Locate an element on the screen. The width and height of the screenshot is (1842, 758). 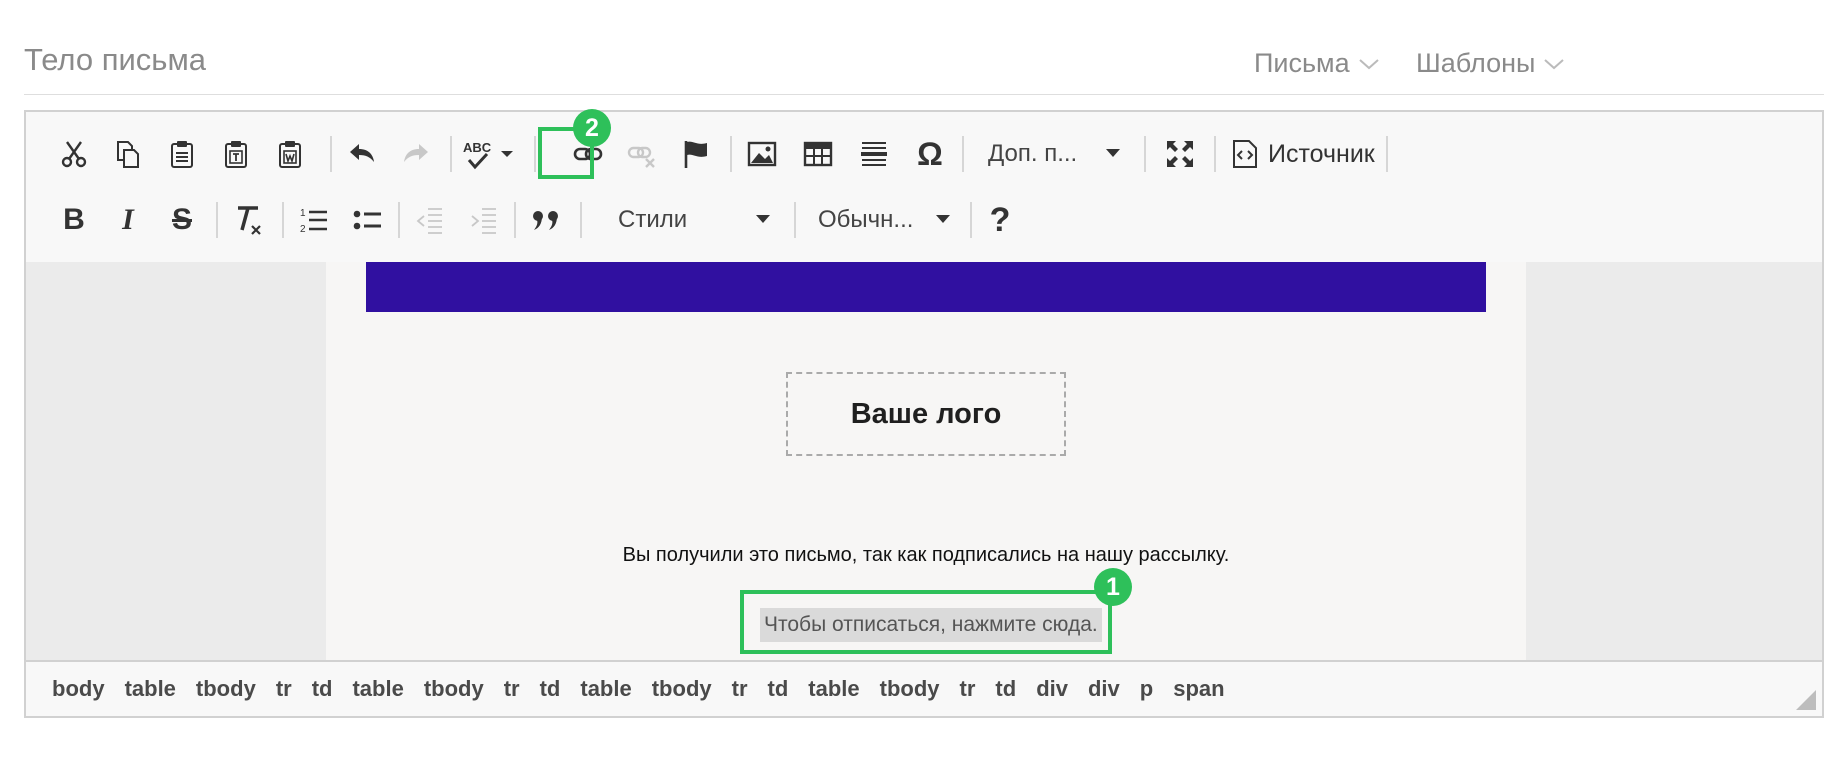
copy-button is located at coordinates (128, 154).